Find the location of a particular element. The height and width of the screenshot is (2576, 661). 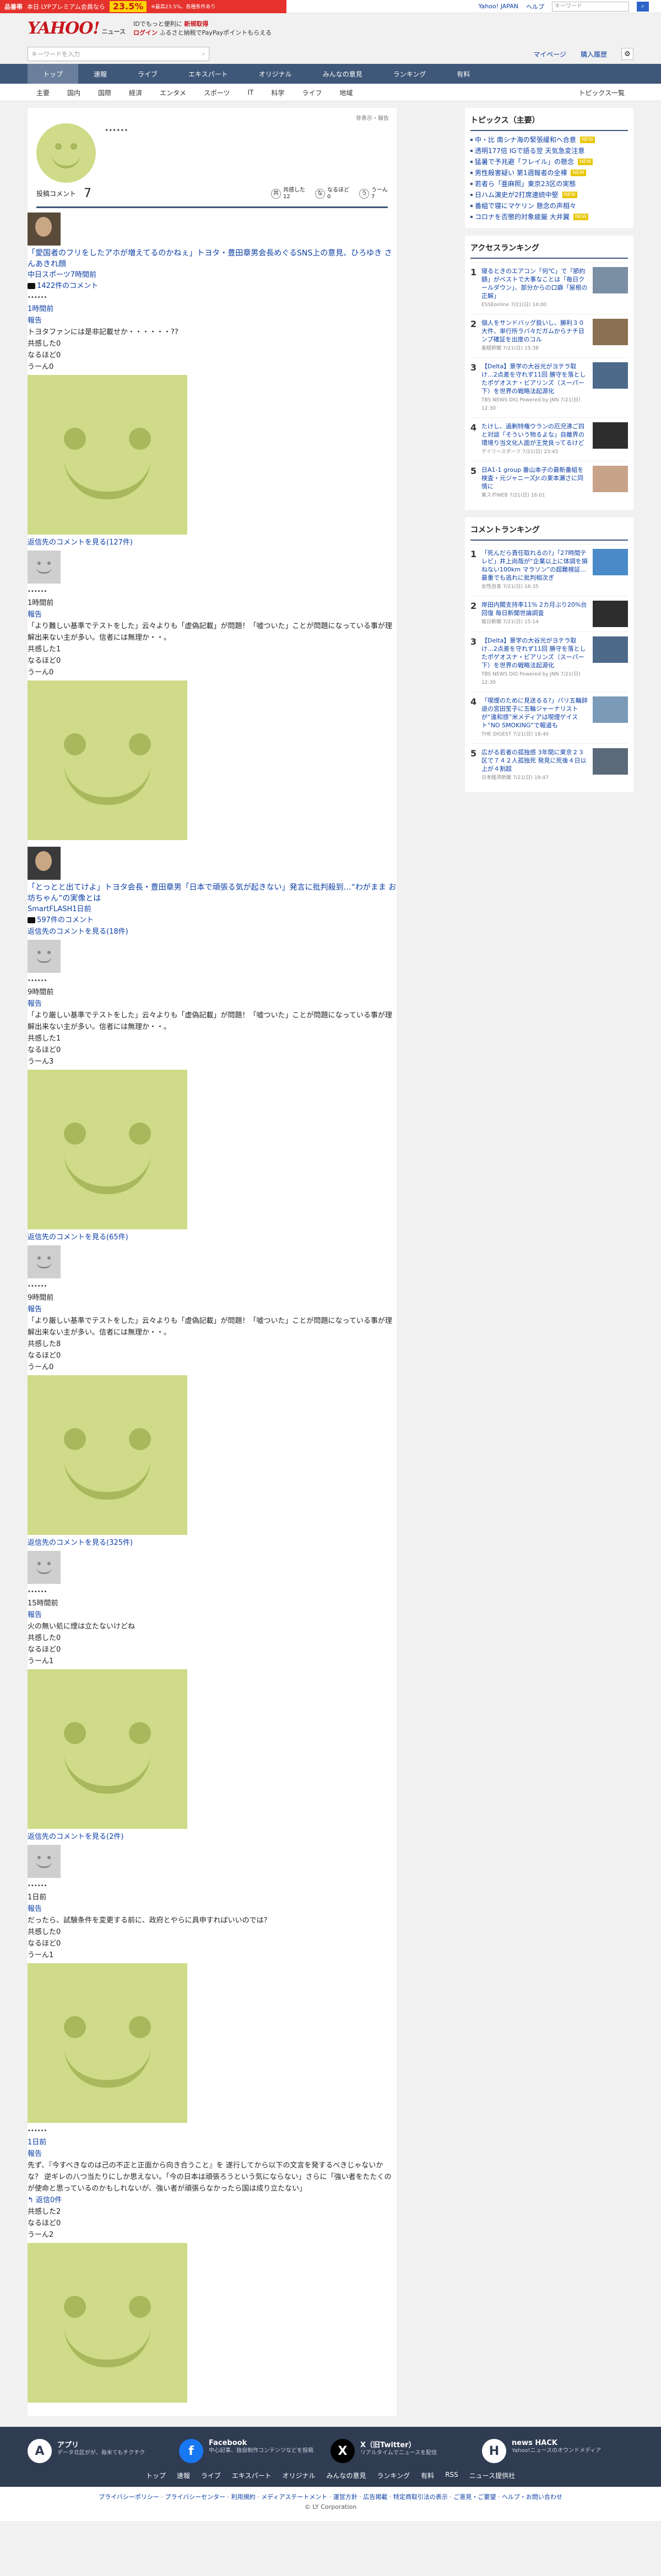

article-meta: SmartFLASH1日前 is located at coordinates (212, 909).